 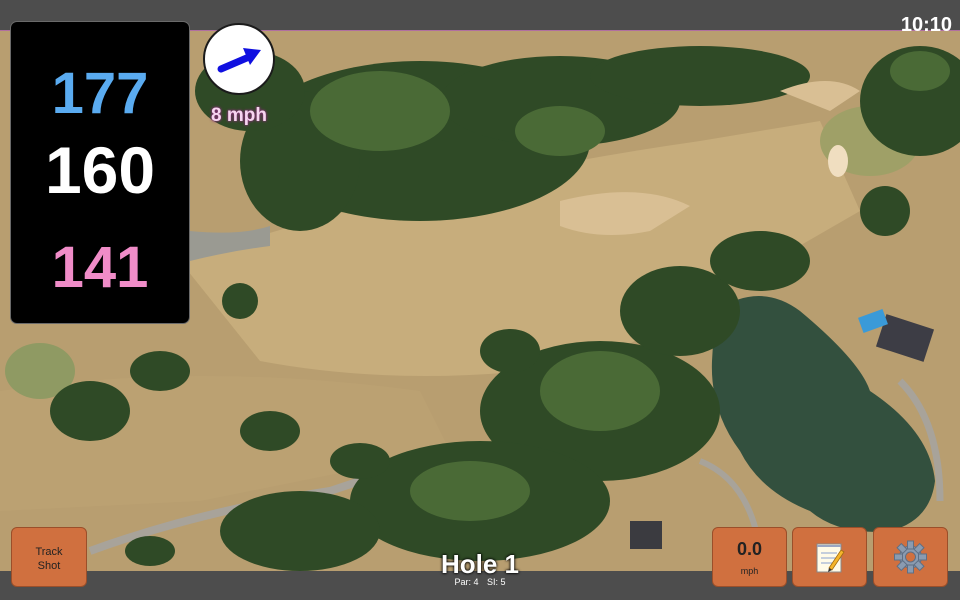 What do you see at coordinates (100, 267) in the screenshot?
I see `front-distance: 141` at bounding box center [100, 267].